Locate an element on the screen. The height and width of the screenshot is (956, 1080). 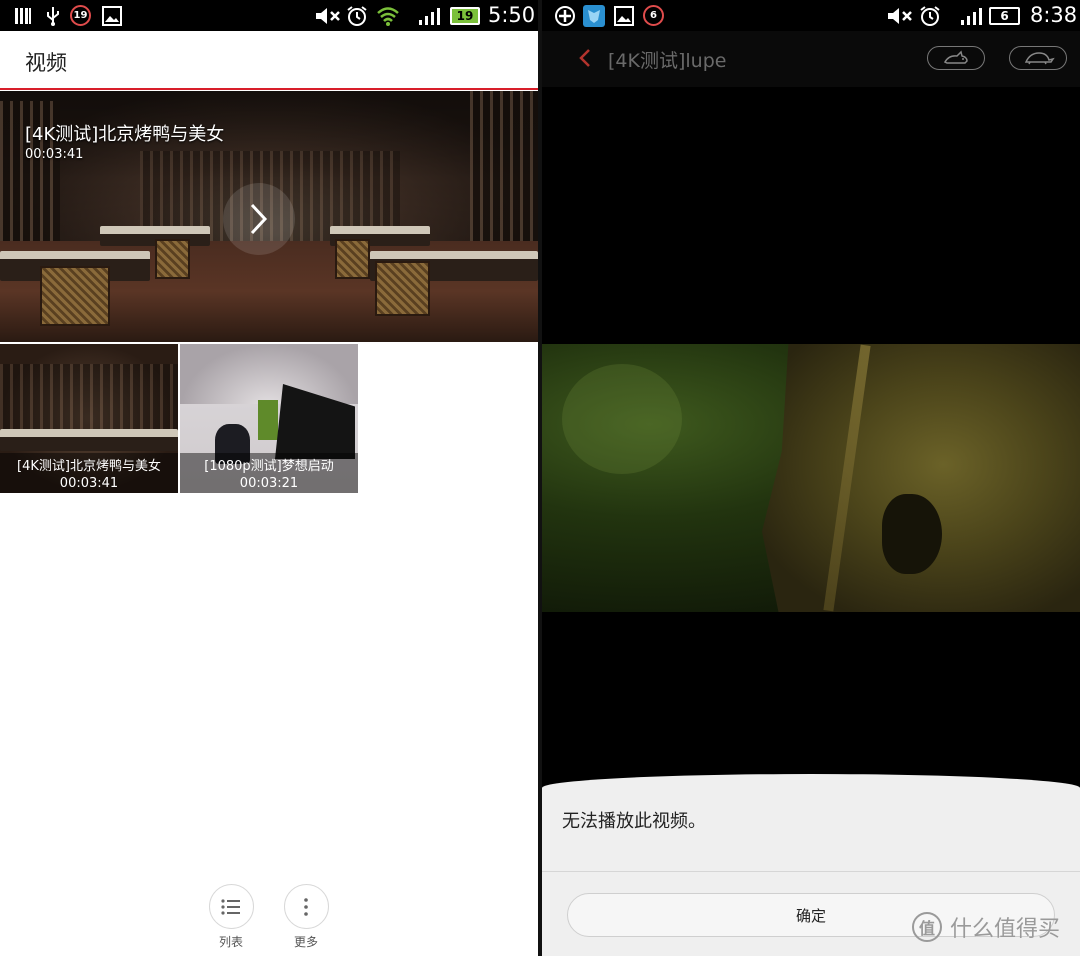
featured-video-duration: 00:03:41 is located at coordinates (54, 154).